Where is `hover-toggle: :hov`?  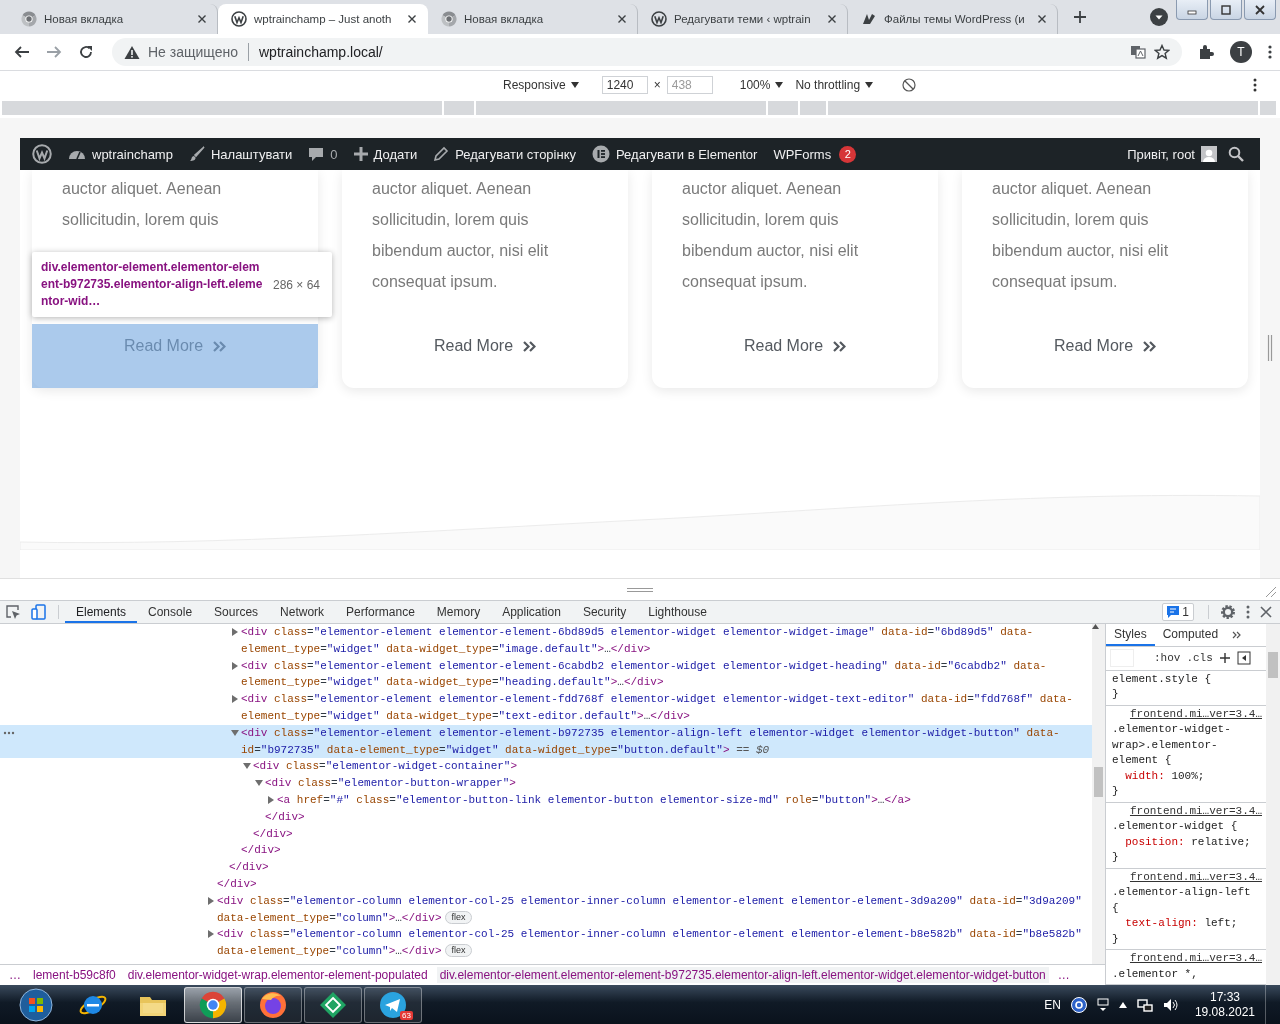 hover-toggle: :hov is located at coordinates (1167, 658).